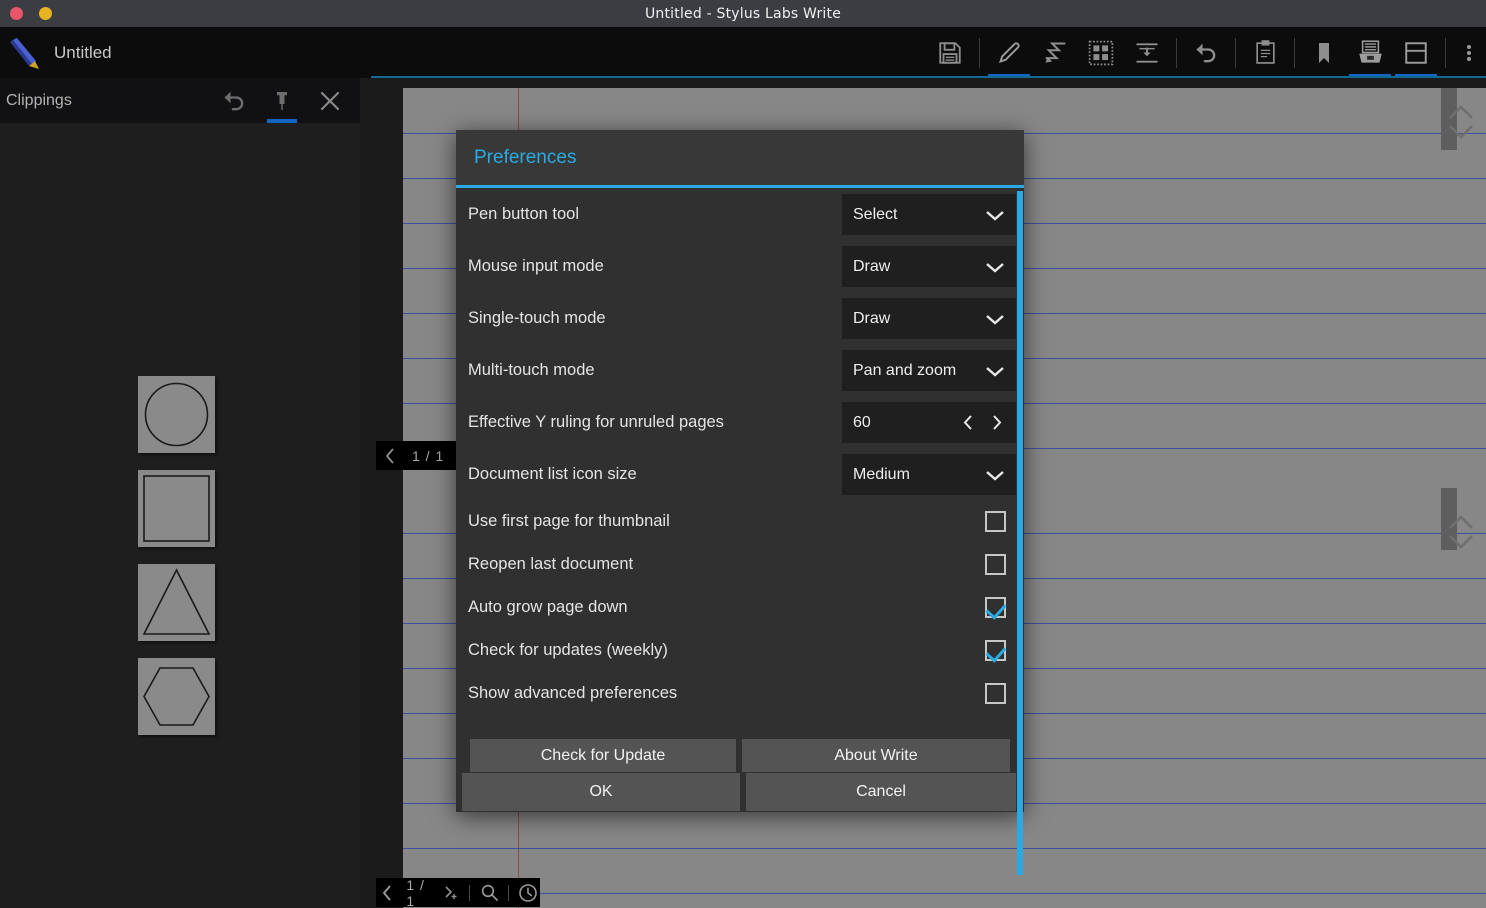 This screenshot has height=908, width=1486. Describe the element at coordinates (929, 422) in the screenshot. I see `effective-y-ruling-stepper: 60` at that location.